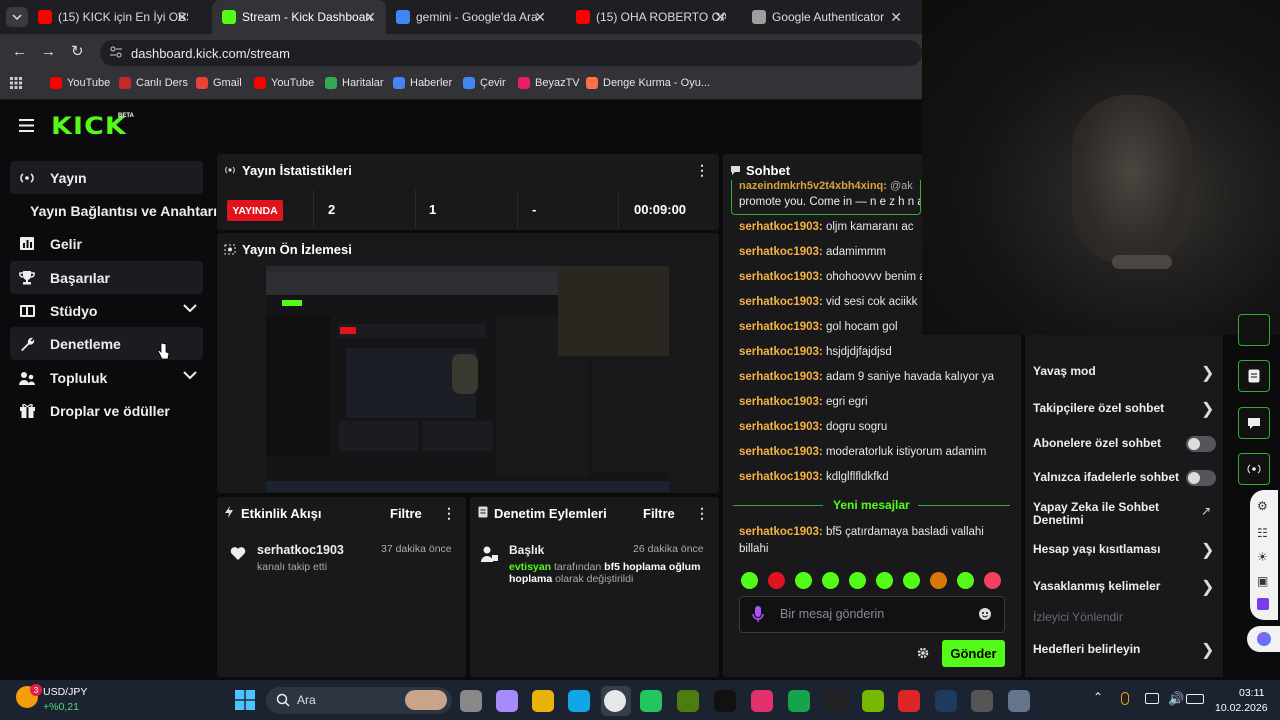 Image resolution: width=1280 pixels, height=720 pixels. I want to click on modlog-actor: evtisyan, so click(530, 567).